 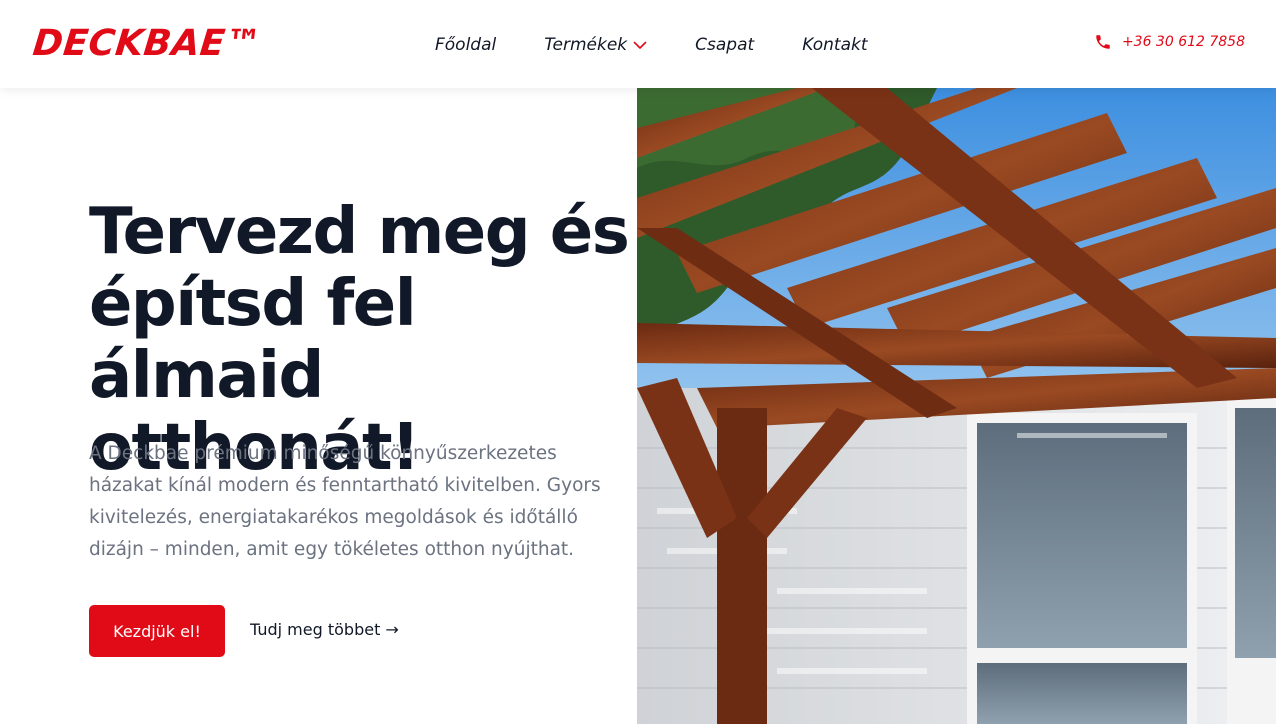 I want to click on phone-number: +36 30 612 7858, so click(x=1183, y=42).